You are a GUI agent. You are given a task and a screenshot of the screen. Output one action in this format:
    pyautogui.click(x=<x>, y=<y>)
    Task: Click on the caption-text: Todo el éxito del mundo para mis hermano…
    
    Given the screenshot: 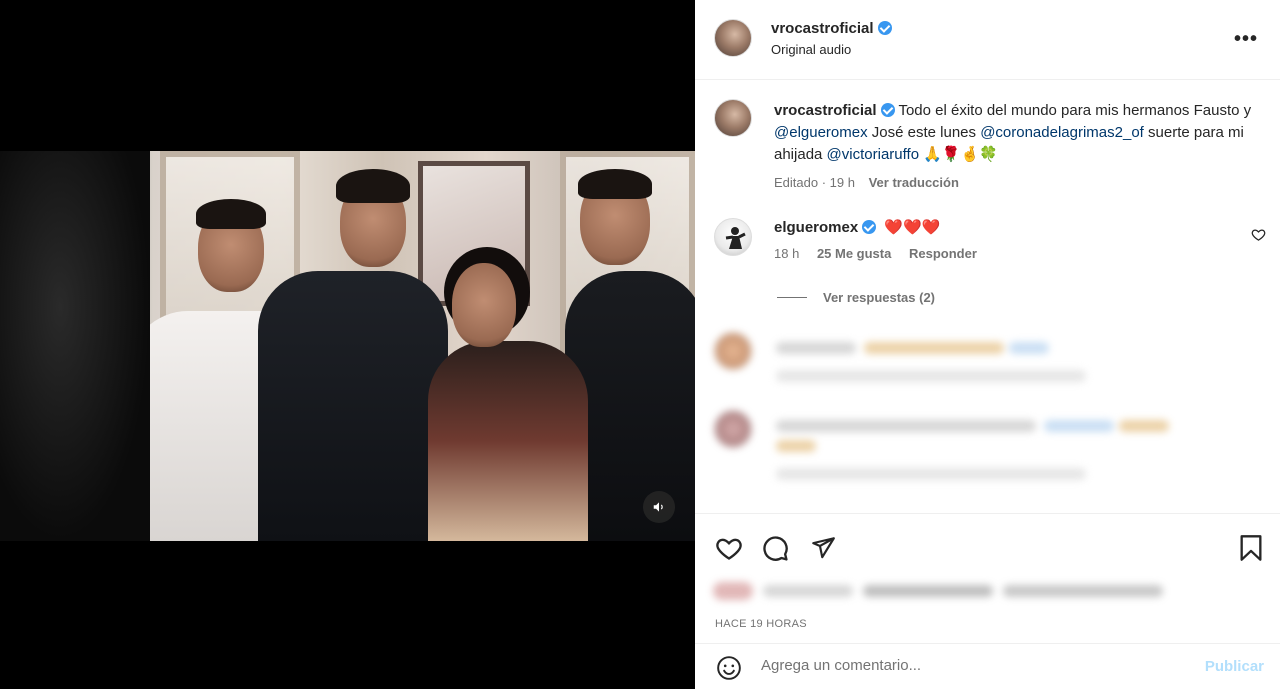 What is the action you would take?
    pyautogui.click(x=1073, y=110)
    